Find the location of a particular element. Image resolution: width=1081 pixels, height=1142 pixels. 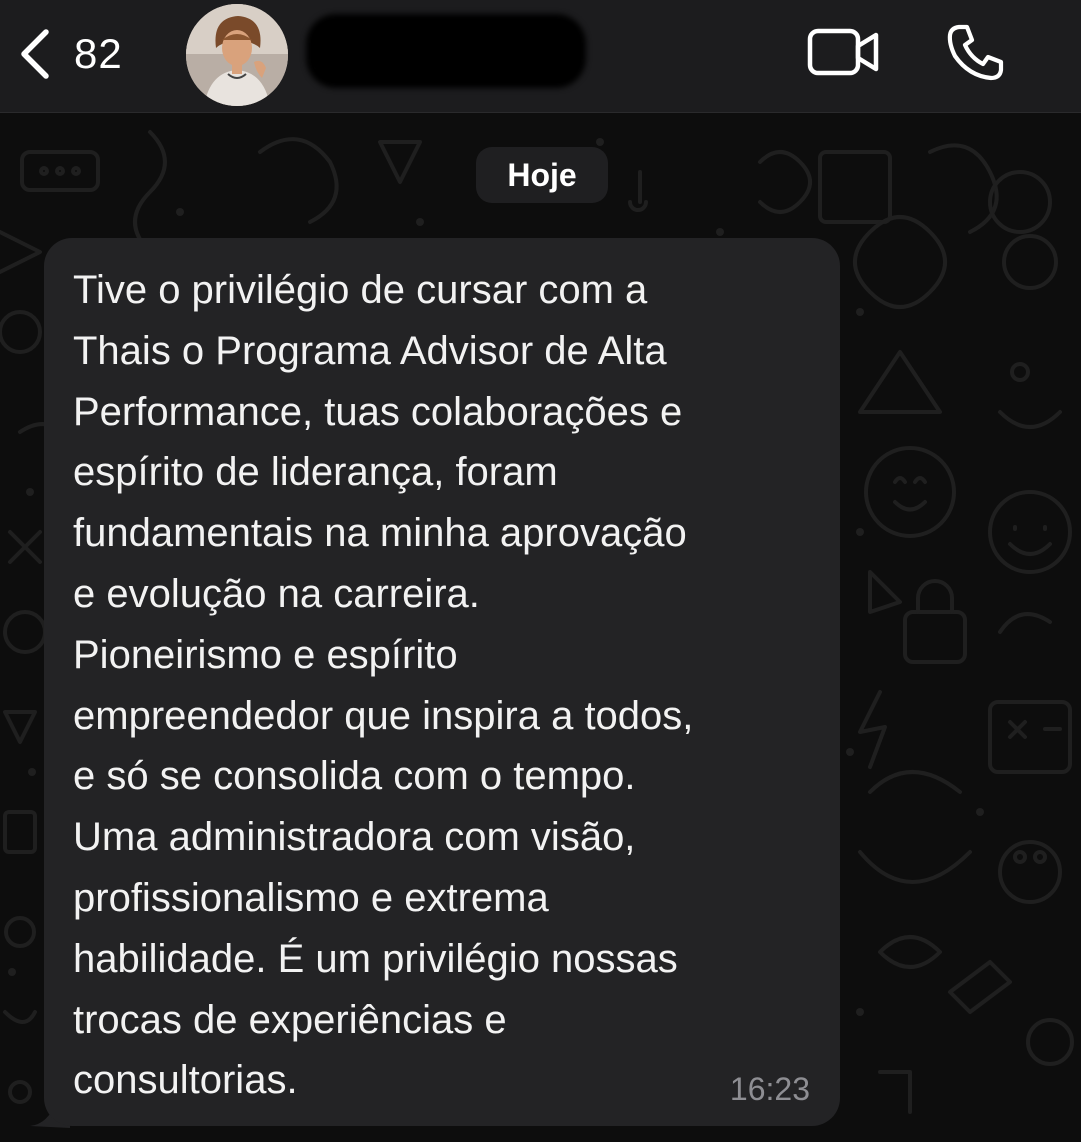

avatar is located at coordinates (237, 55).